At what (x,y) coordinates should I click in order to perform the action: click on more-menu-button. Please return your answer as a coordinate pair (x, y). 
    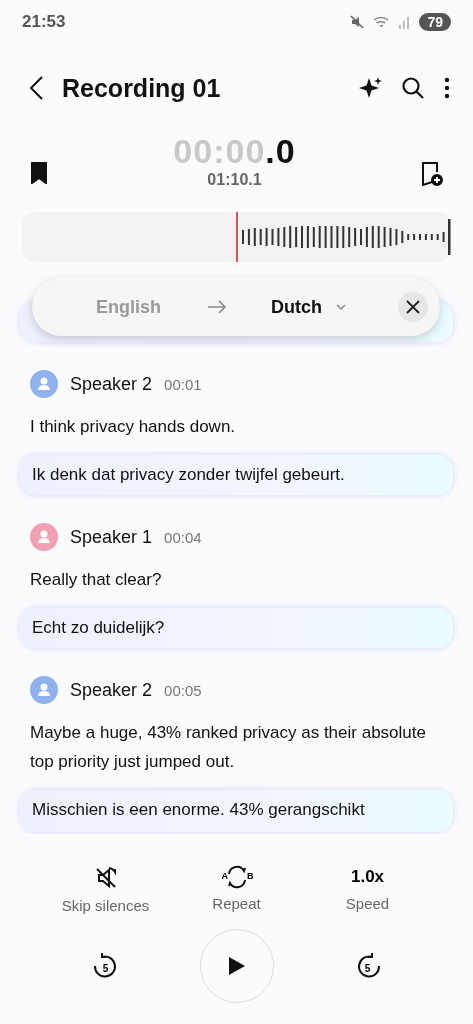
    Looking at the image, I should click on (447, 88).